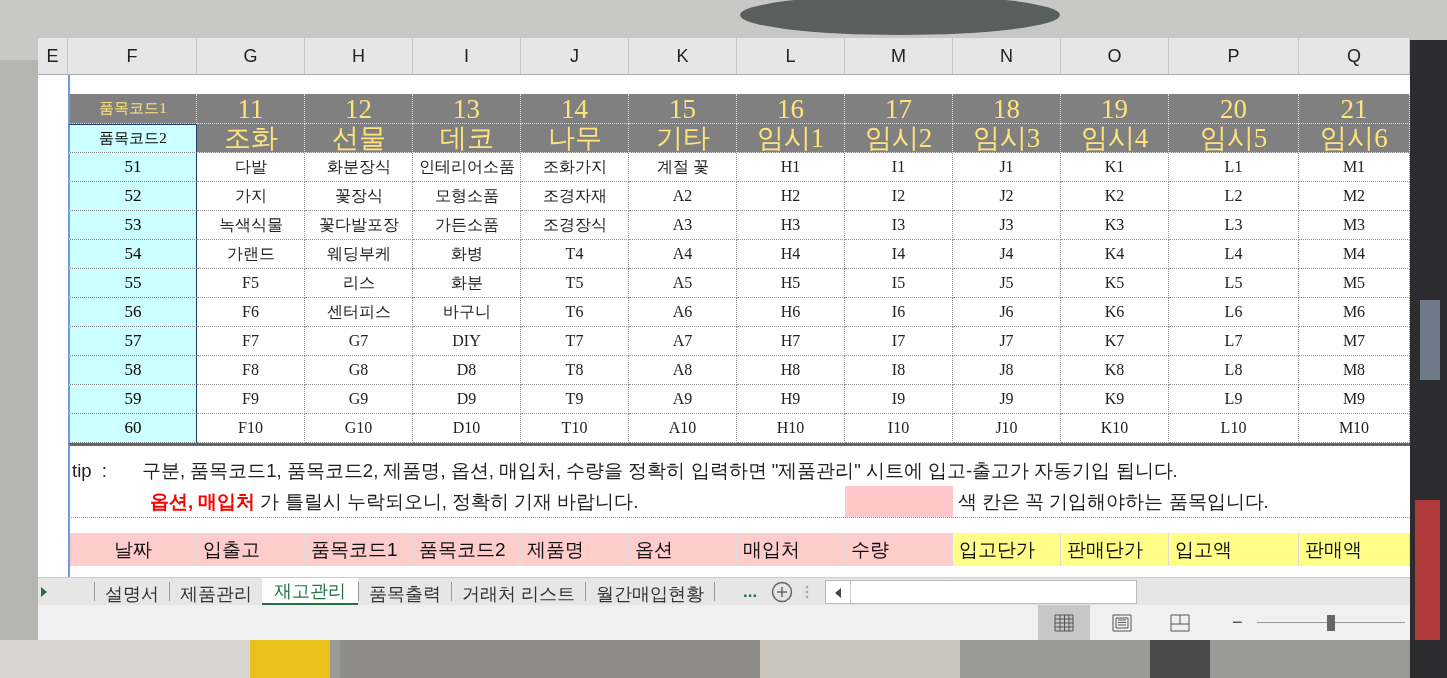 This screenshot has height=678, width=1447. I want to click on header-cell: 나무, so click(575, 138).